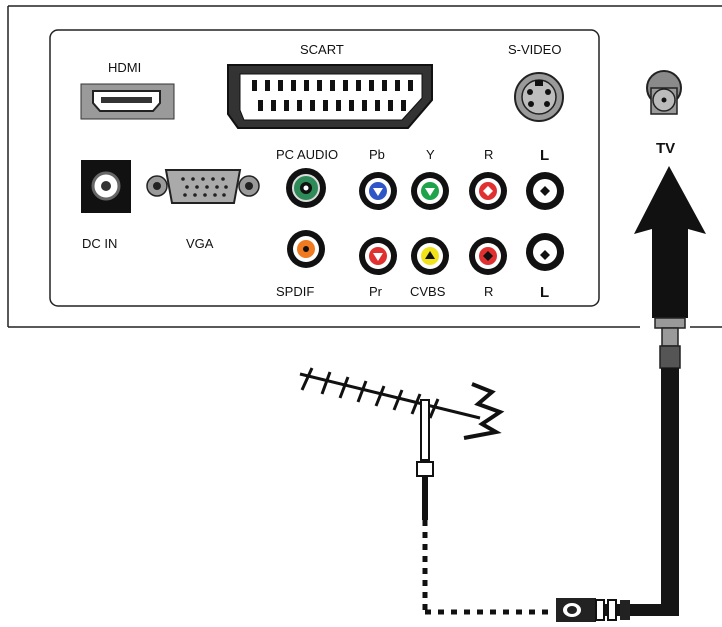  Describe the element at coordinates (378, 191) in the screenshot. I see `pb-jack-icon` at that location.